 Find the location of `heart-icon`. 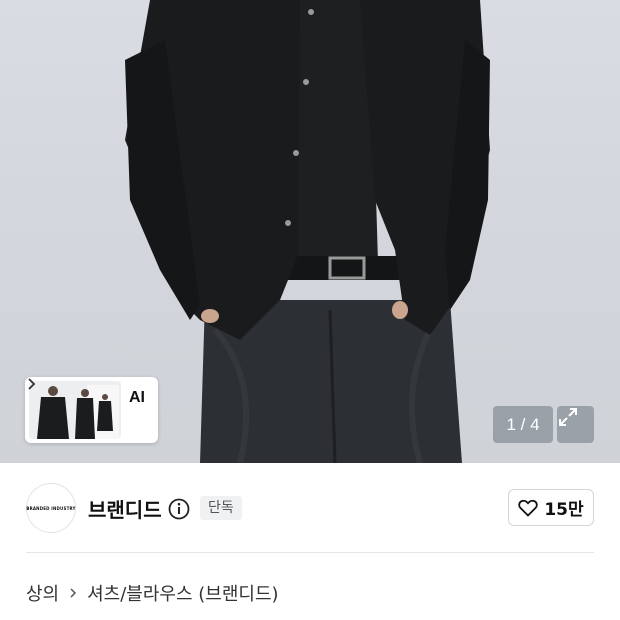

heart-icon is located at coordinates (528, 508).